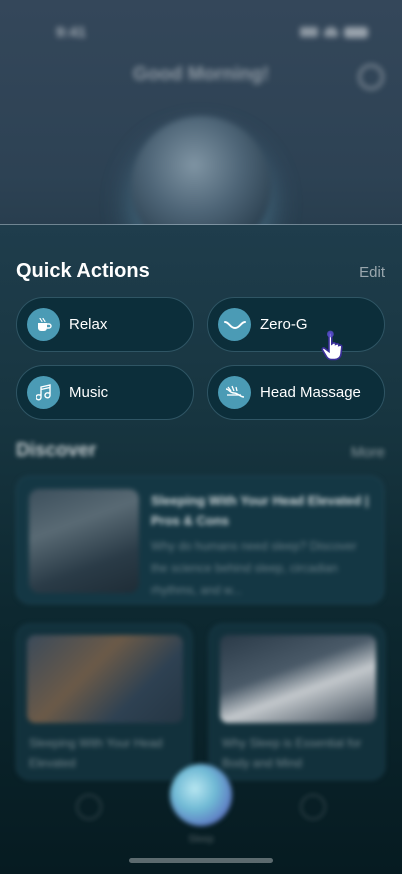 The width and height of the screenshot is (402, 874). What do you see at coordinates (234, 324) in the screenshot?
I see `zero-gravity-curve-icon` at bounding box center [234, 324].